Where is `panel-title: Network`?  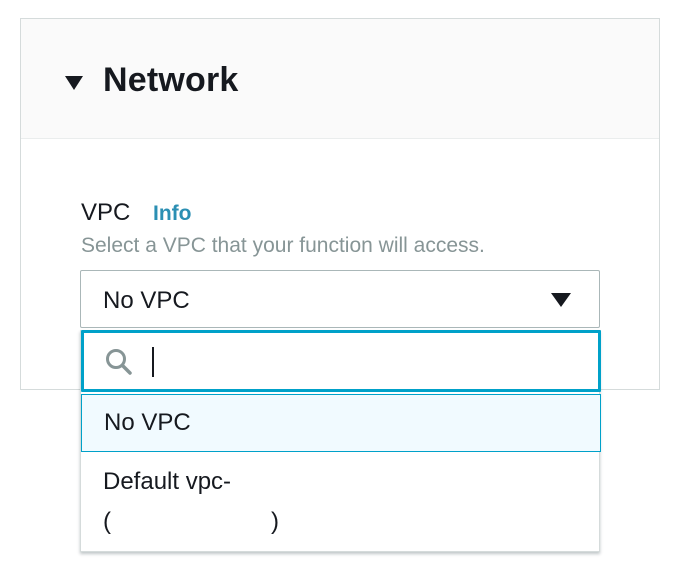
panel-title: Network is located at coordinates (171, 80).